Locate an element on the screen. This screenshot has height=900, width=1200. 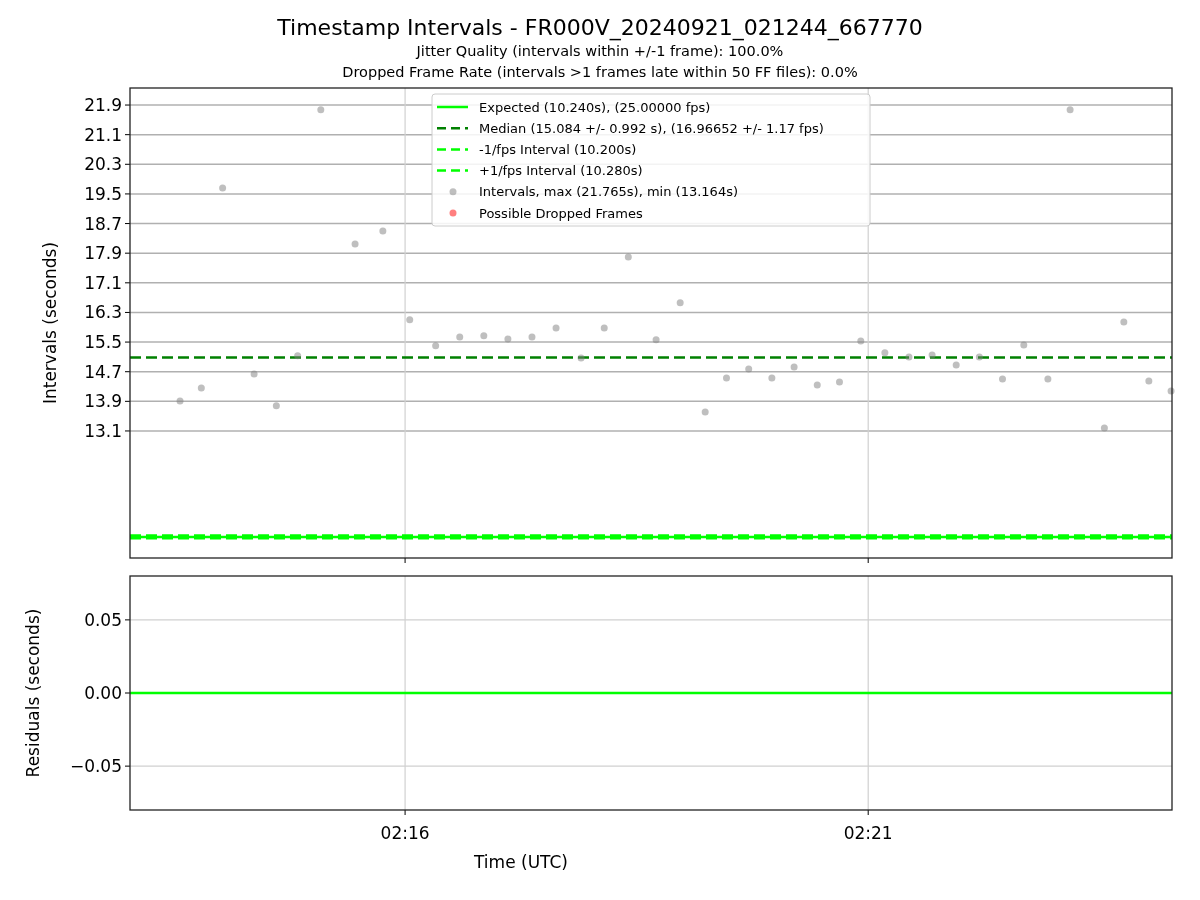
y-tick-label: 21.1 is located at coordinates (103, 134).